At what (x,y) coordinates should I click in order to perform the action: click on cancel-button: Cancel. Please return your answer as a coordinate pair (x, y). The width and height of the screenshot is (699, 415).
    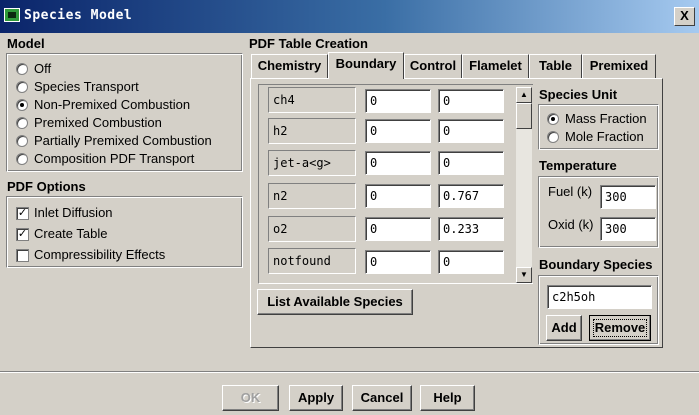
    Looking at the image, I should click on (382, 398).